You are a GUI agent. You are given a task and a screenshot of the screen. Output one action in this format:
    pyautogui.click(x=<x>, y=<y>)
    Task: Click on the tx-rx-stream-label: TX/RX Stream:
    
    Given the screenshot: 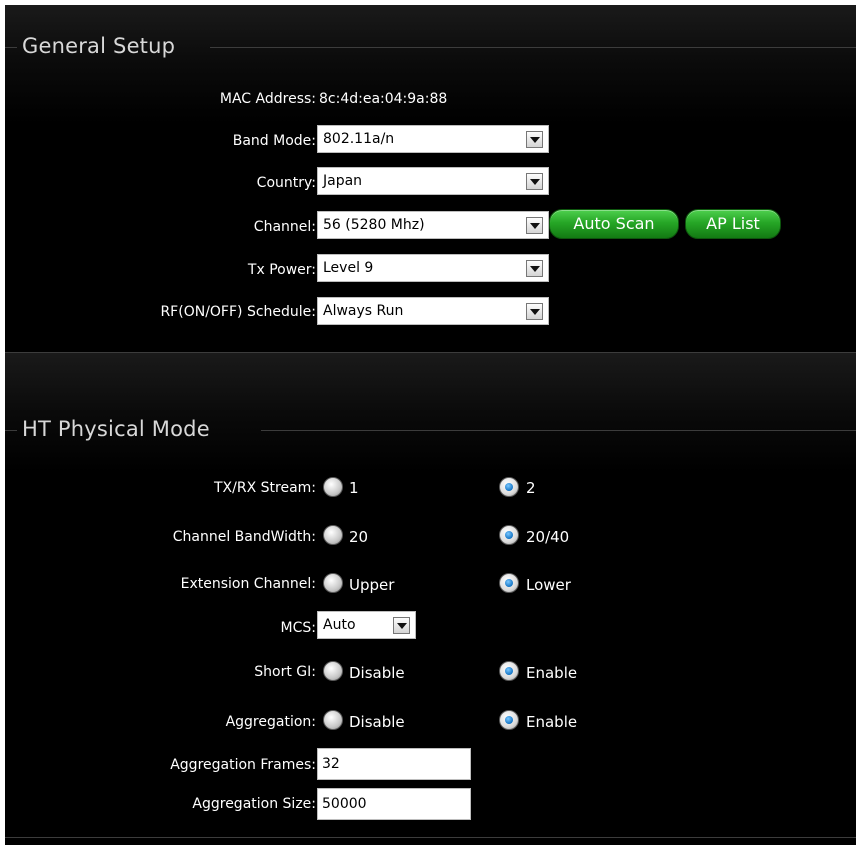 What is the action you would take?
    pyautogui.click(x=265, y=488)
    